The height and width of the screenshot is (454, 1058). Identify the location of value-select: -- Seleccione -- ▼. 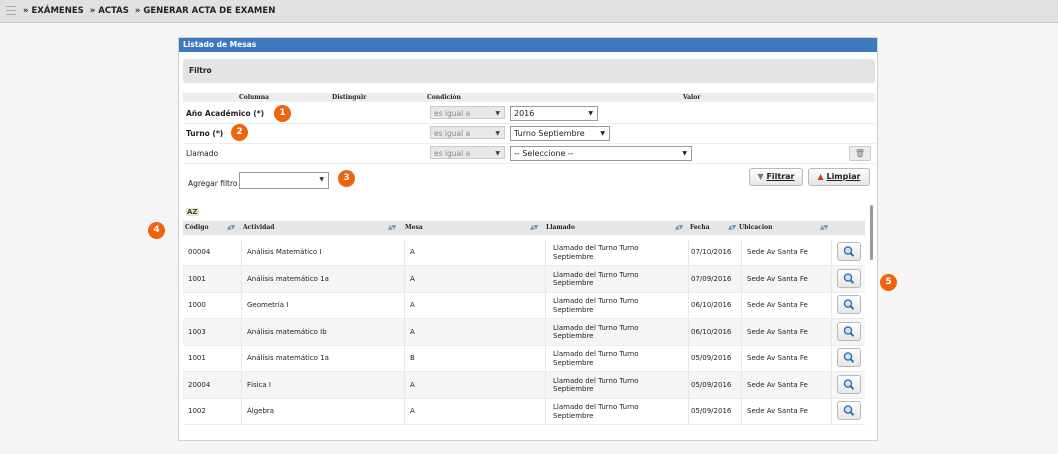
(601, 153).